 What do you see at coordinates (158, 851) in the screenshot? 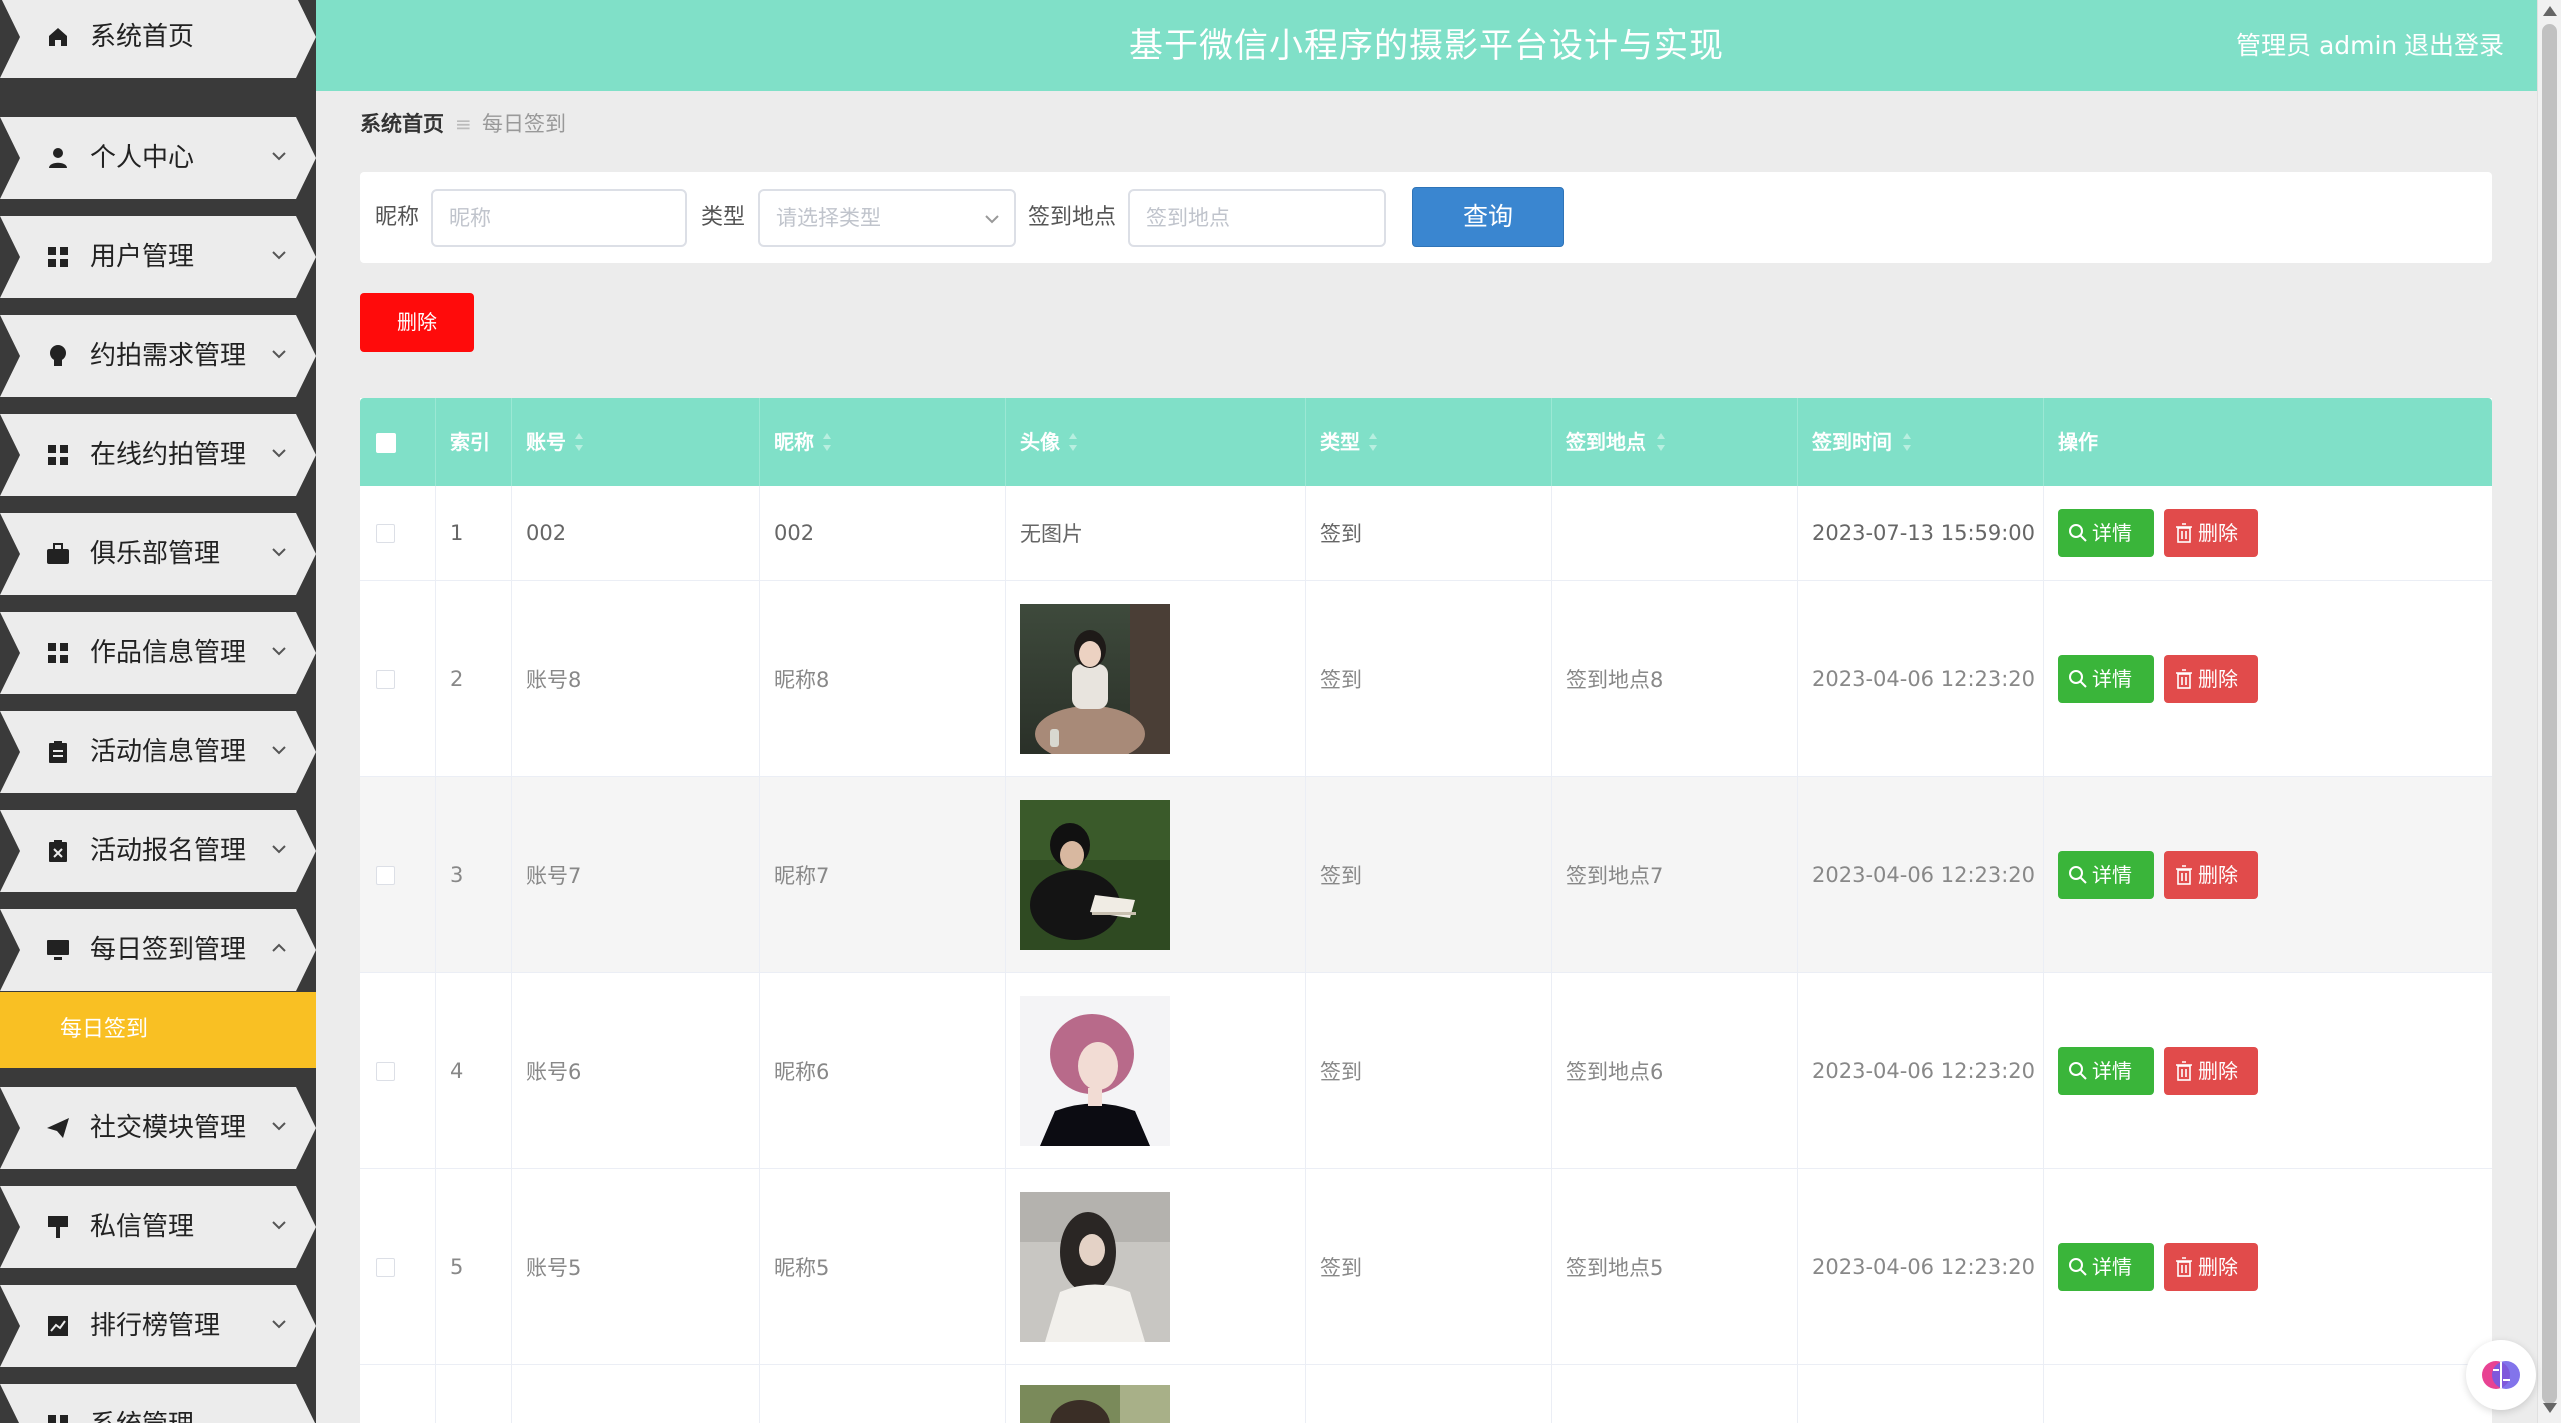
I see `sidebar-item-activity-signups: 活动报名管理` at bounding box center [158, 851].